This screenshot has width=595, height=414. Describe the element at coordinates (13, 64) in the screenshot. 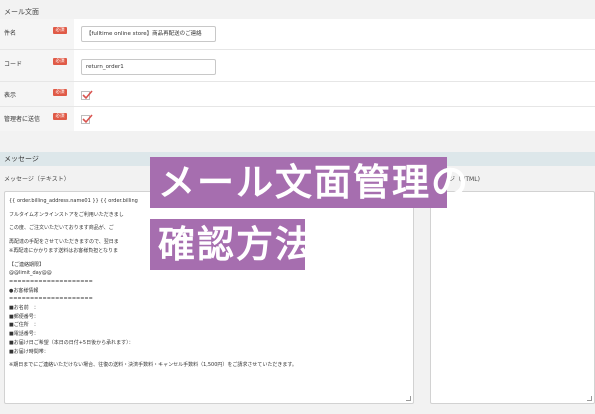

I see `code-label: コード` at that location.